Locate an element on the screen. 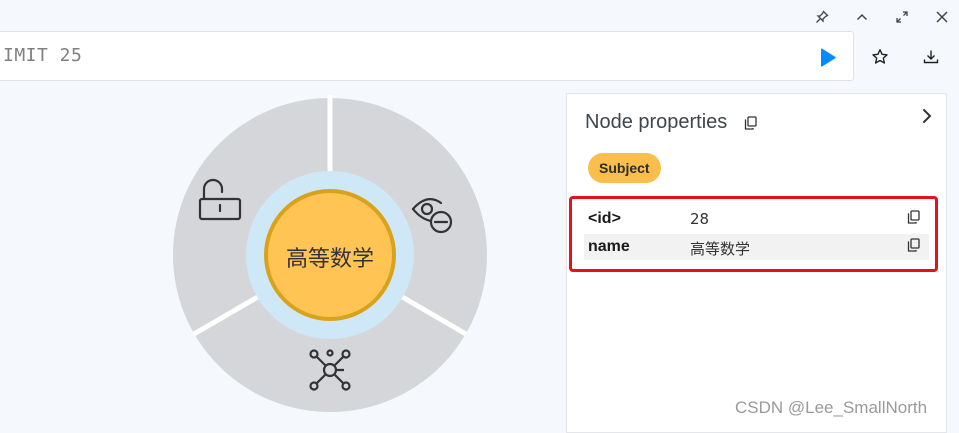  star-icon is located at coordinates (880, 57).